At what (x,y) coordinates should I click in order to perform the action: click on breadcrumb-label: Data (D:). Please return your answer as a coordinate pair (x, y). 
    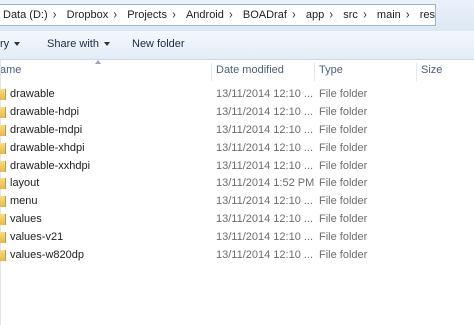
    Looking at the image, I should click on (25, 15).